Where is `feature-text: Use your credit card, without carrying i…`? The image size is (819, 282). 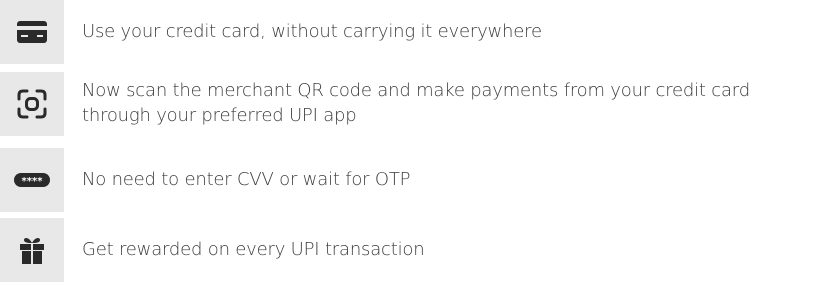
feature-text: Use your credit card, without carrying i… is located at coordinates (312, 31).